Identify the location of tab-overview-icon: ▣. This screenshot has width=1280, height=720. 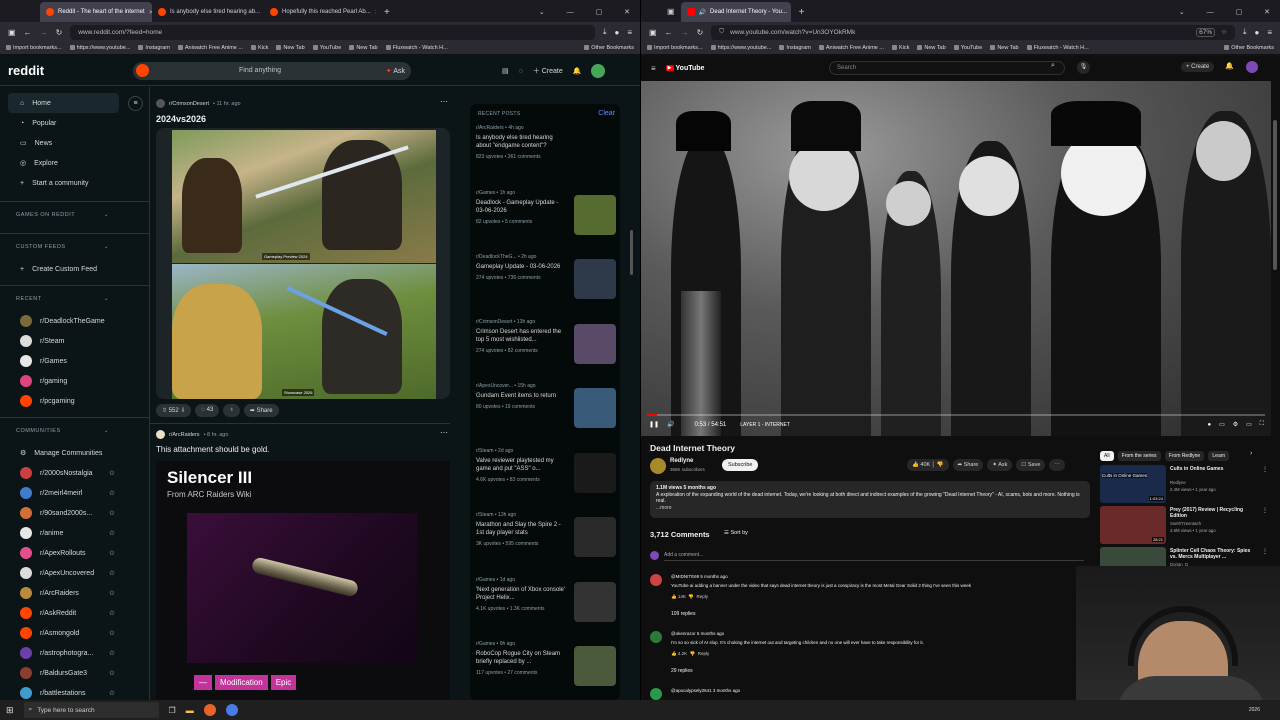
(671, 11).